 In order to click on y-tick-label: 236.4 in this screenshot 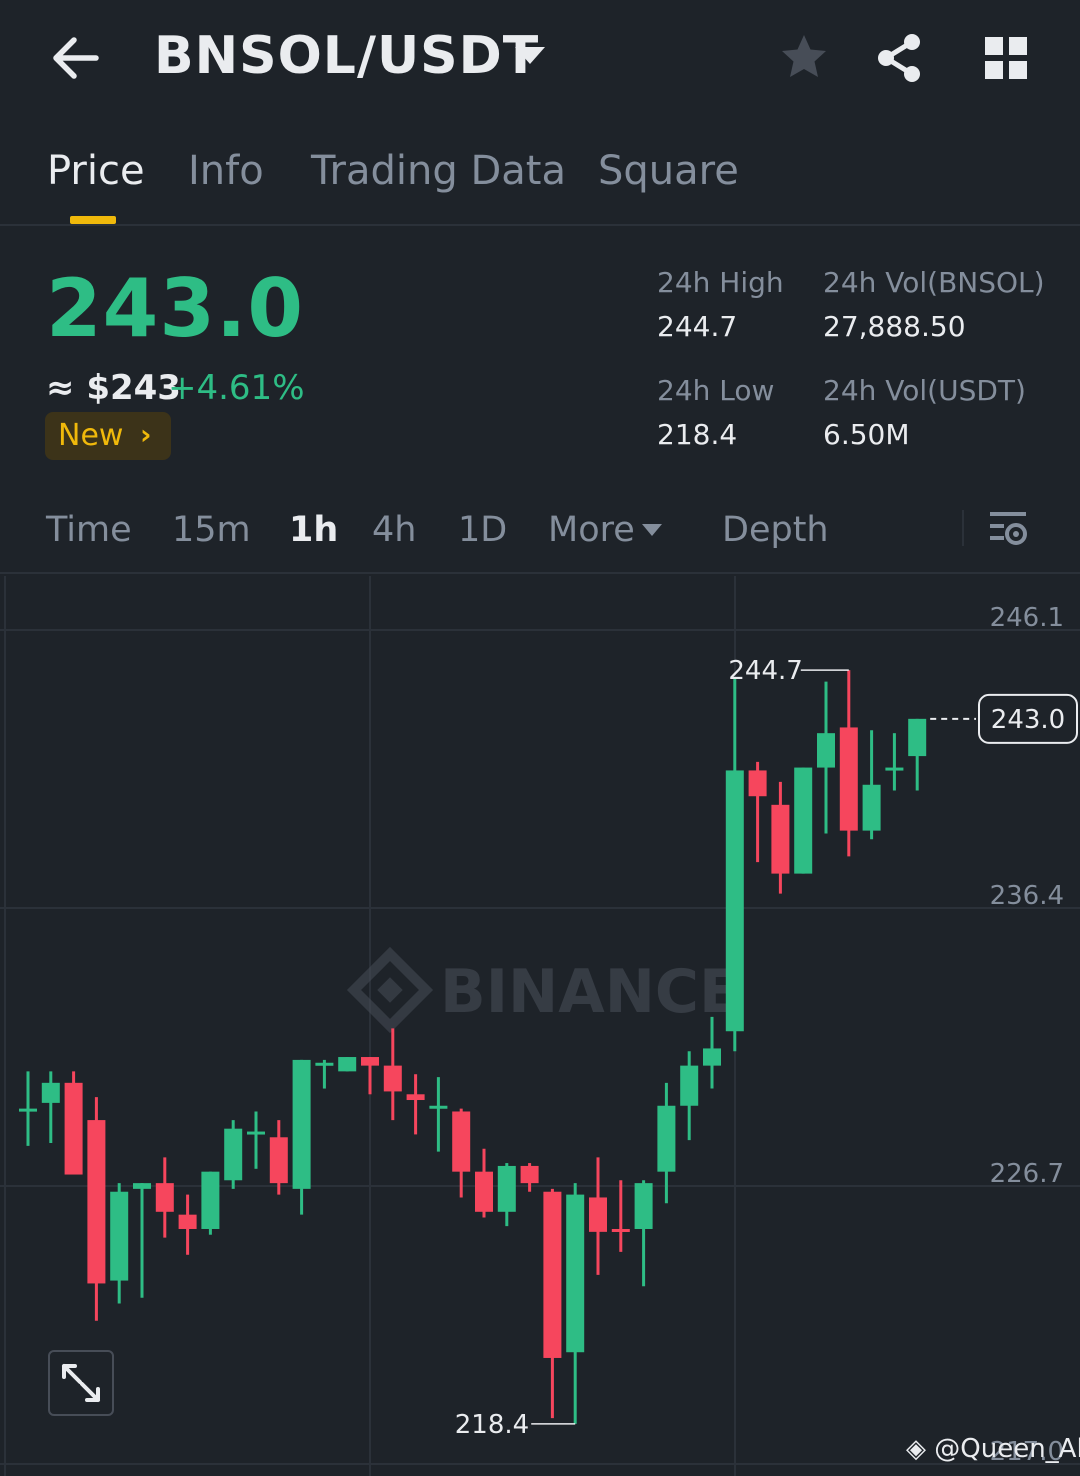, I will do `click(1027, 896)`.